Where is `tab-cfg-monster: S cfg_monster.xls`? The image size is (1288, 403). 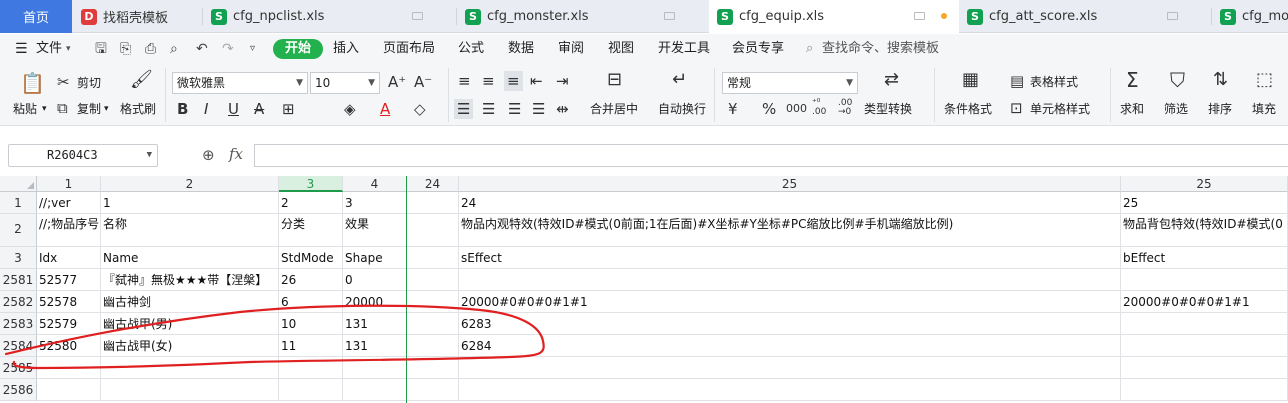
tab-cfg-monster: S cfg_monster.xls is located at coordinates (583, 16).